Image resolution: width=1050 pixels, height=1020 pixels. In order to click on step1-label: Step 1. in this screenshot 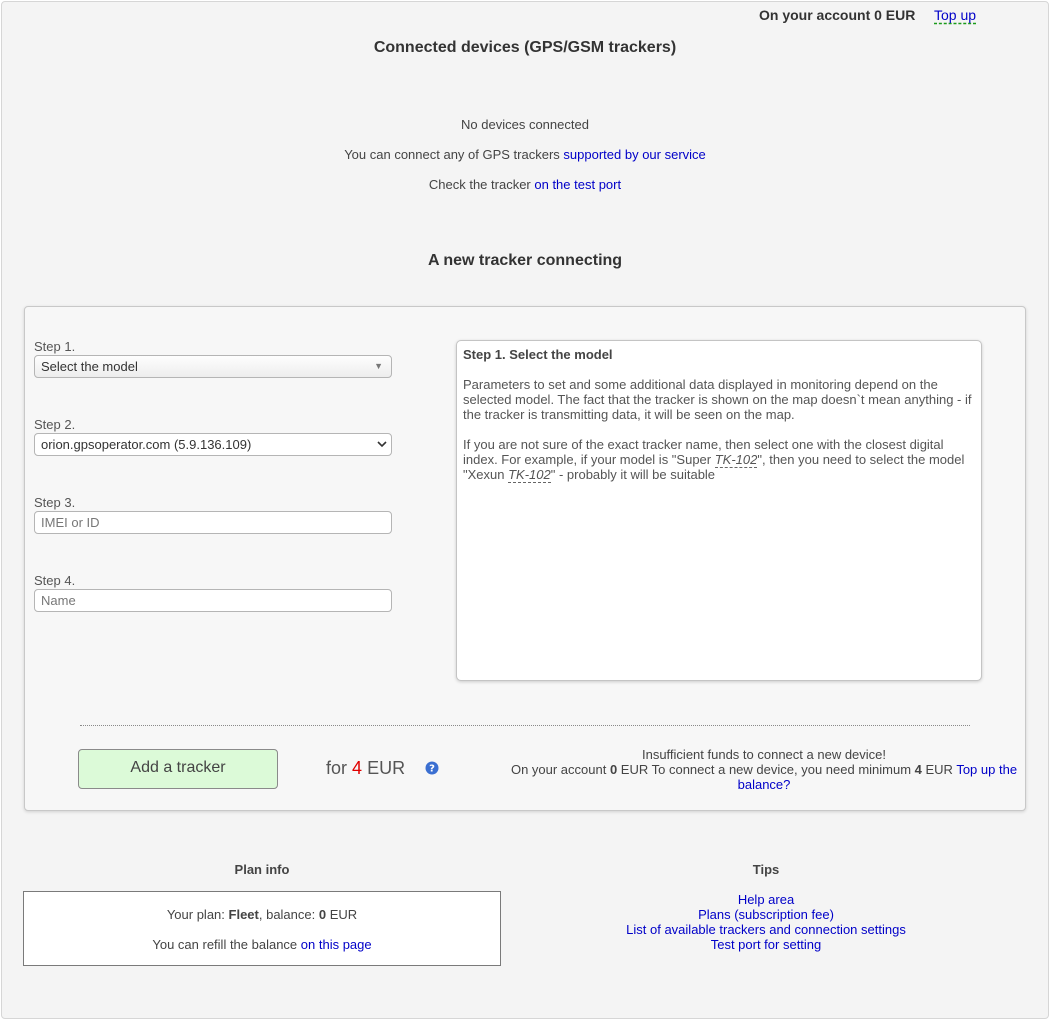, I will do `click(55, 346)`.